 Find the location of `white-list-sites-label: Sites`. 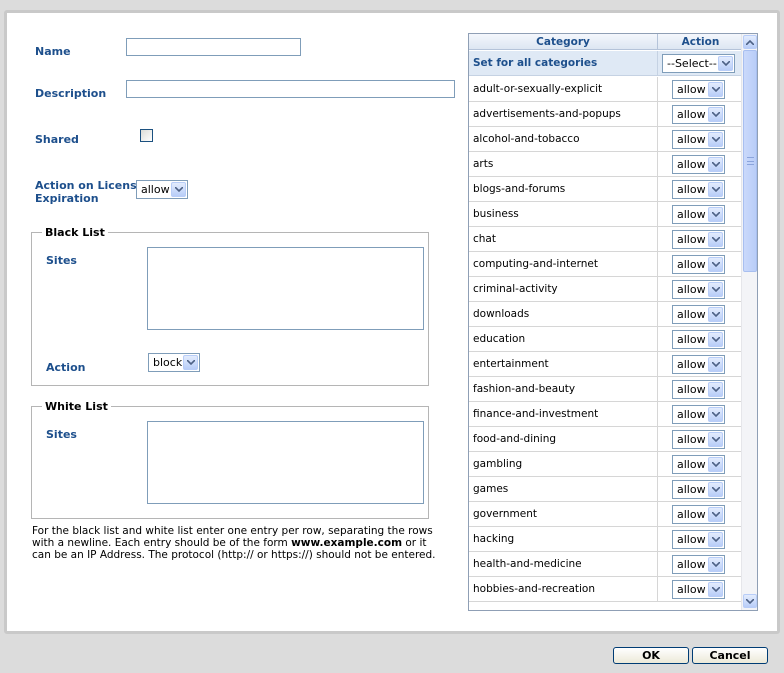

white-list-sites-label: Sites is located at coordinates (61, 434).